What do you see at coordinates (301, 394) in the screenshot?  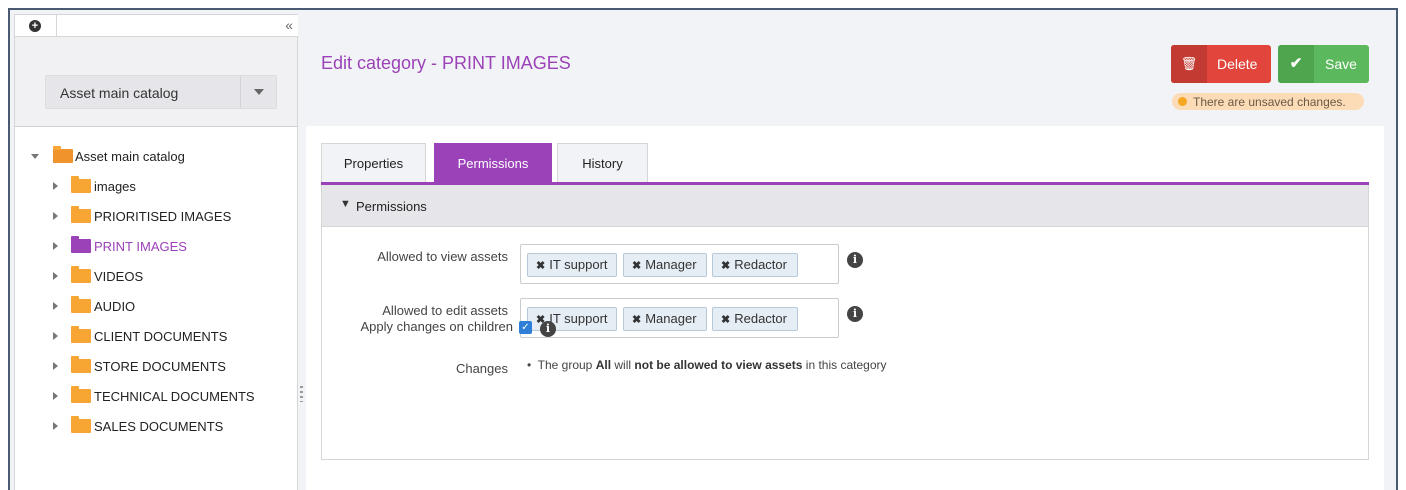 I see `drag-handle-icon` at bounding box center [301, 394].